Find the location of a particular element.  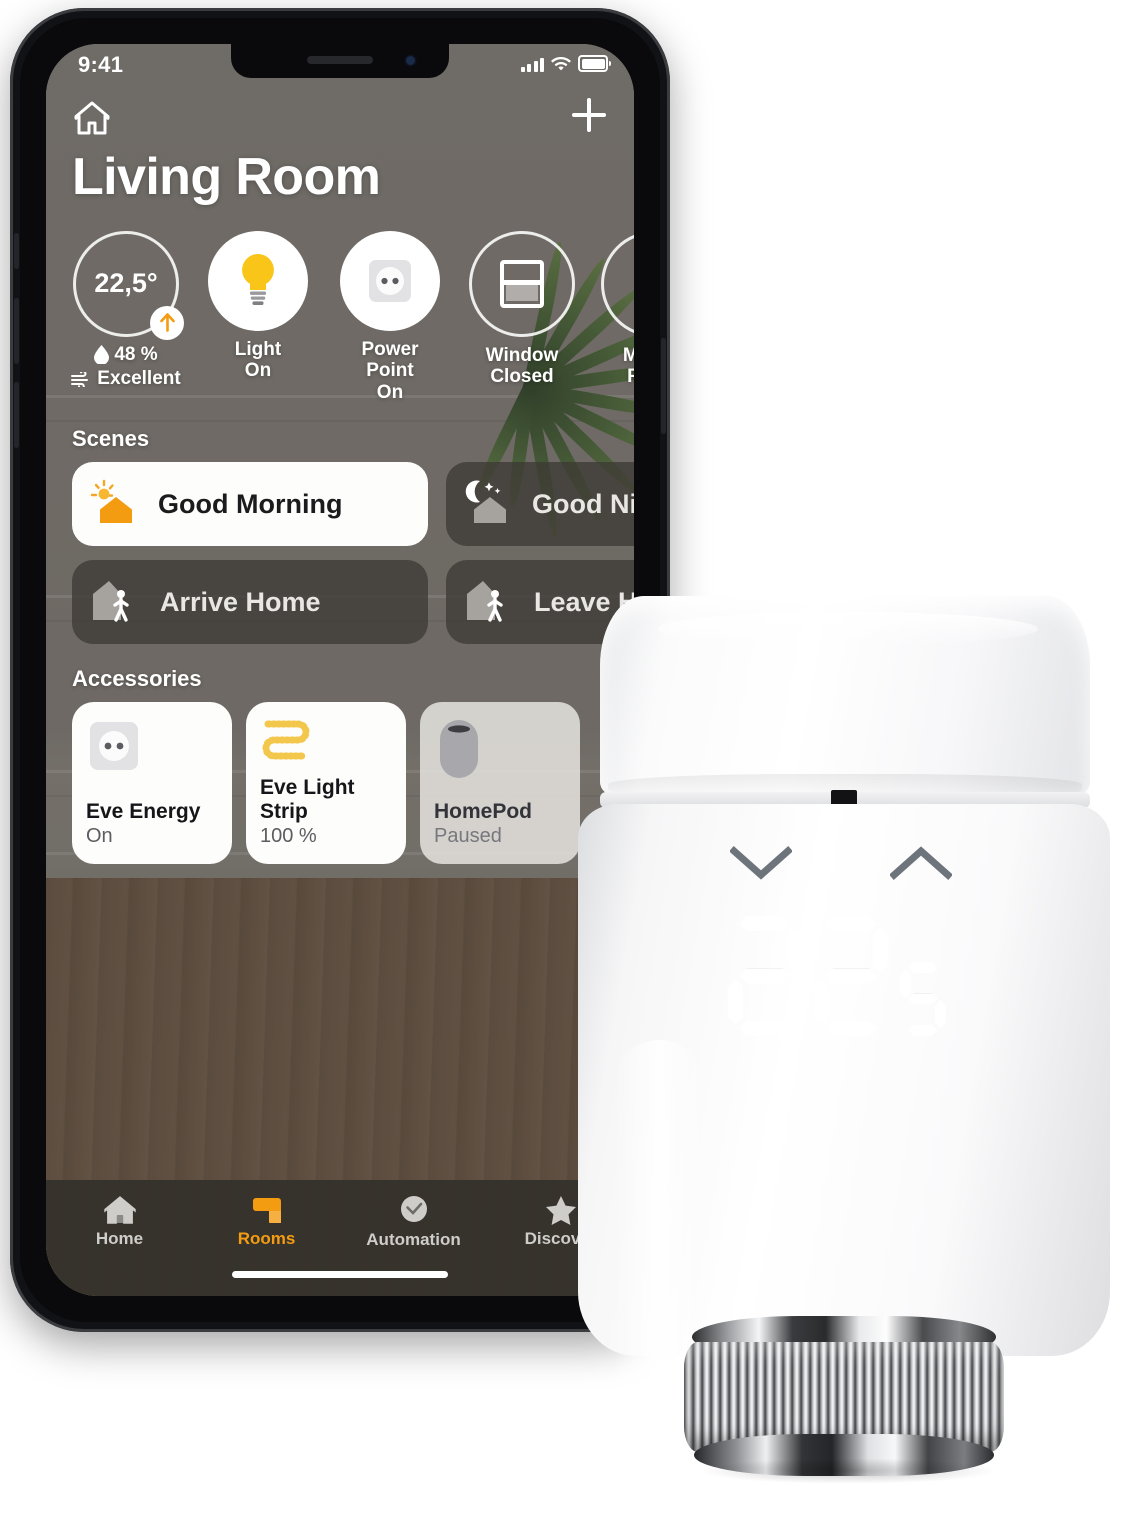

scene-arrive-home: Arrive Home is located at coordinates (250, 602).